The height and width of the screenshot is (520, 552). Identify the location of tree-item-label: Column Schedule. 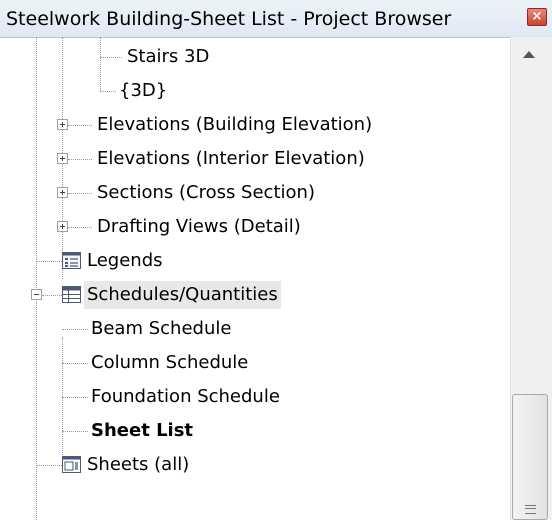
(170, 362).